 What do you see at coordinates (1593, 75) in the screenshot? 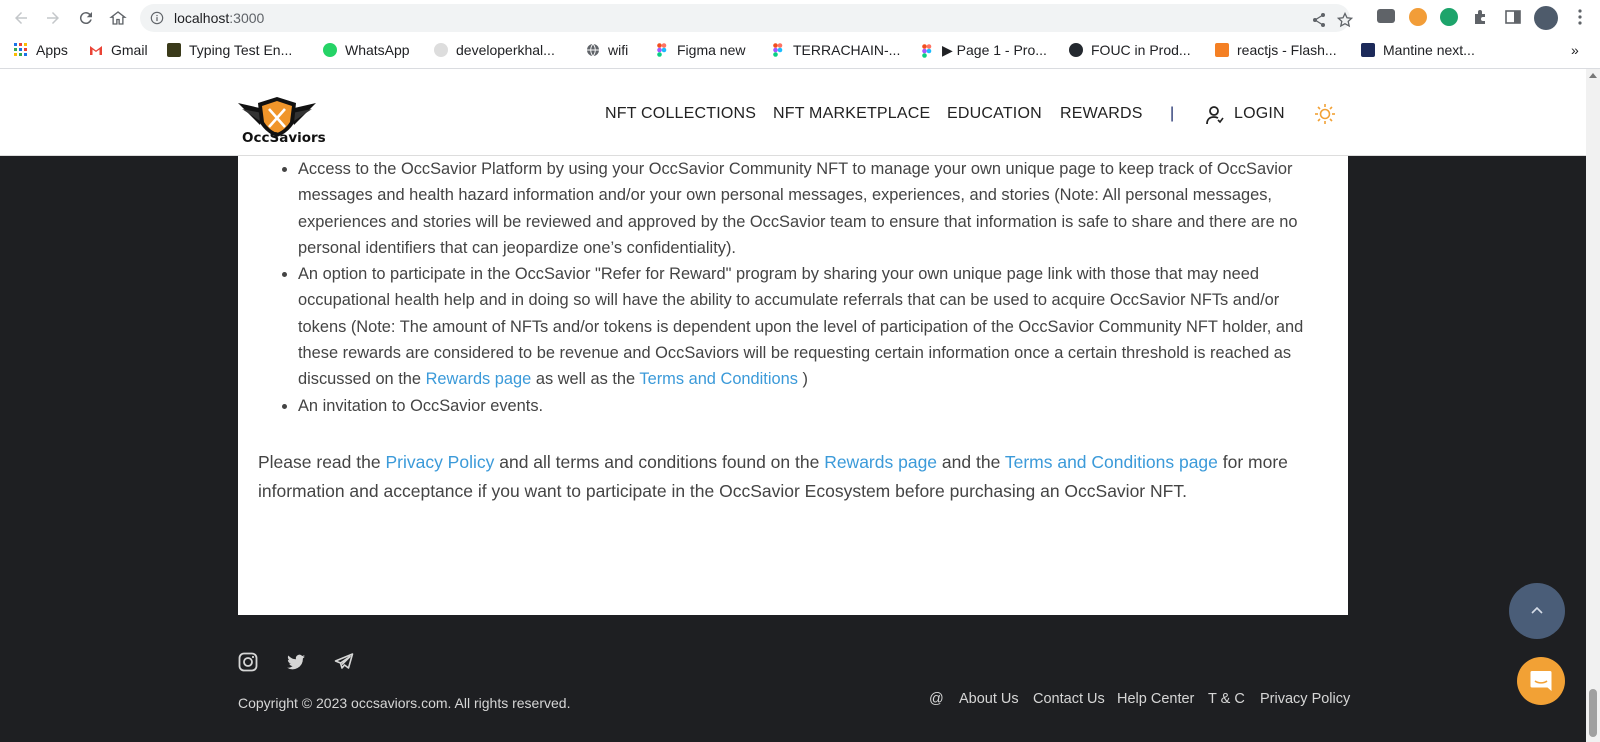
I see `scroll-up-arrow-icon` at bounding box center [1593, 75].